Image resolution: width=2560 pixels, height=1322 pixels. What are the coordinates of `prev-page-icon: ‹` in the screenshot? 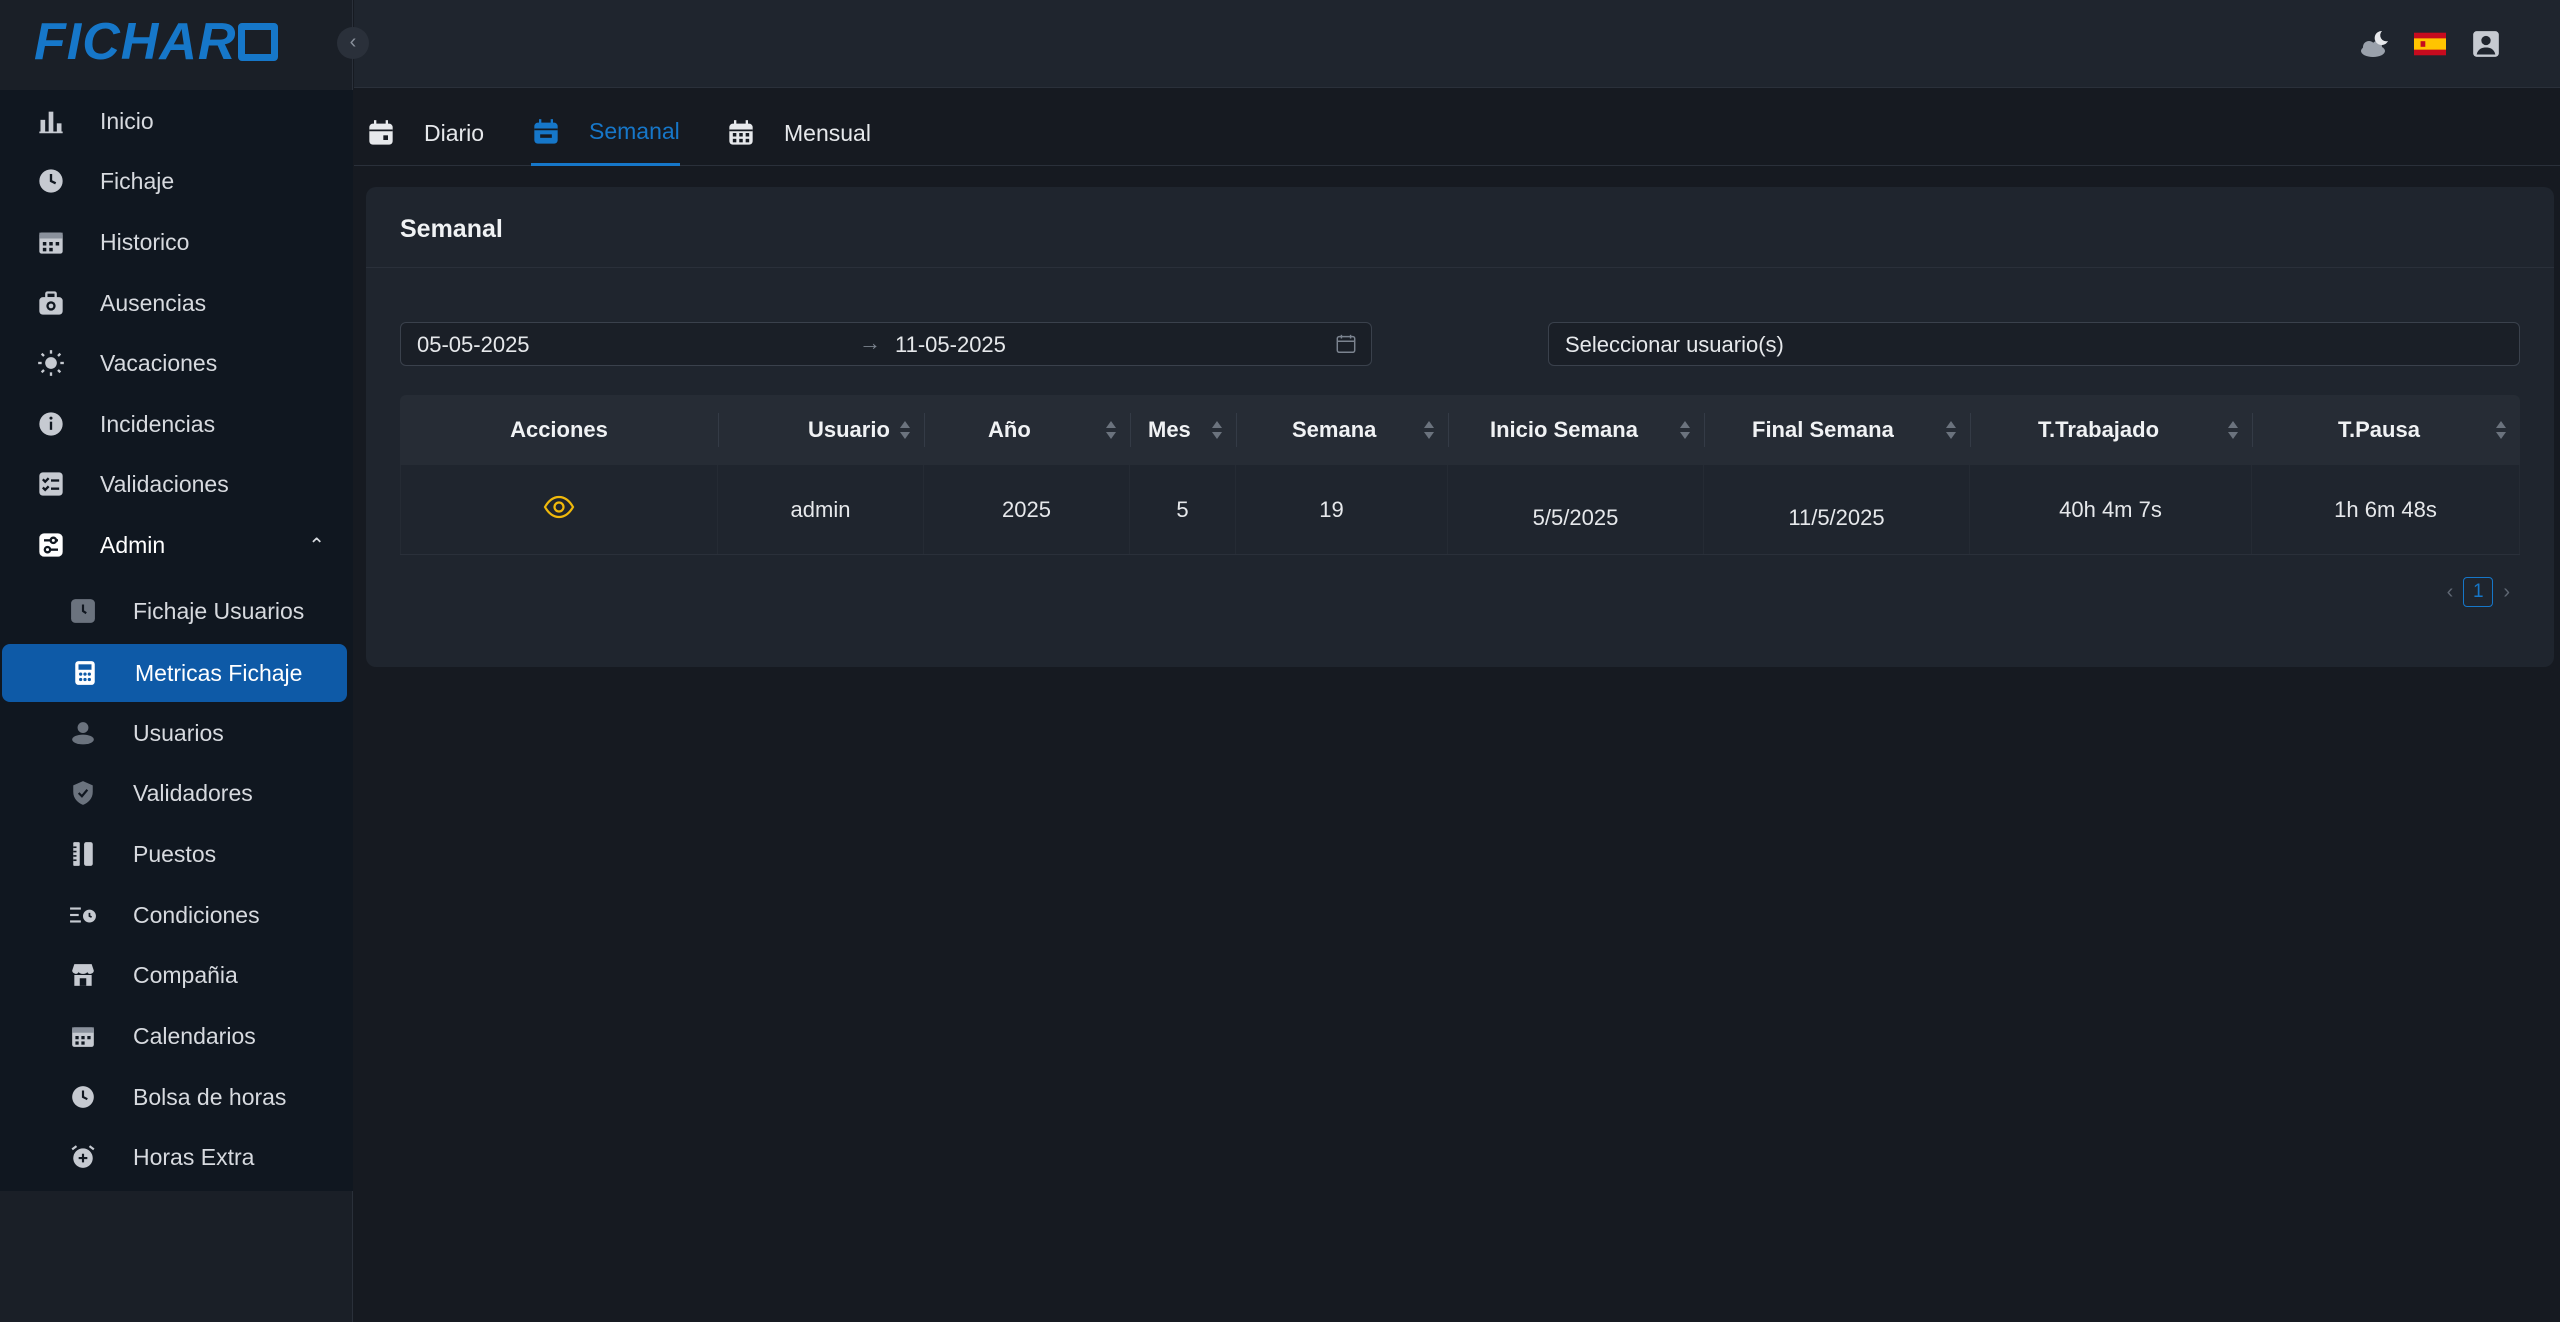 It's located at (2450, 592).